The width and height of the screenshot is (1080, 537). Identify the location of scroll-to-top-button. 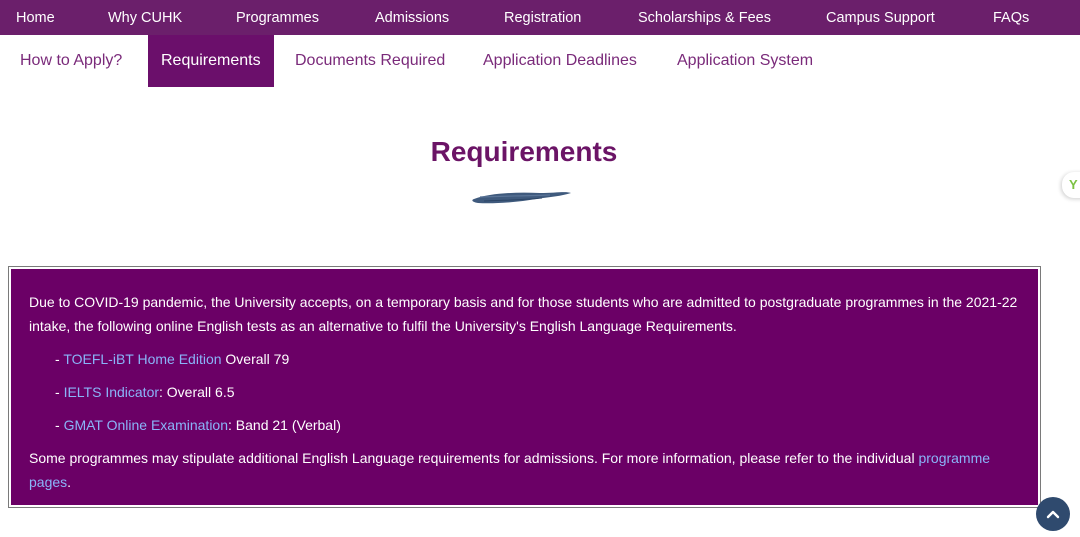
(1053, 514).